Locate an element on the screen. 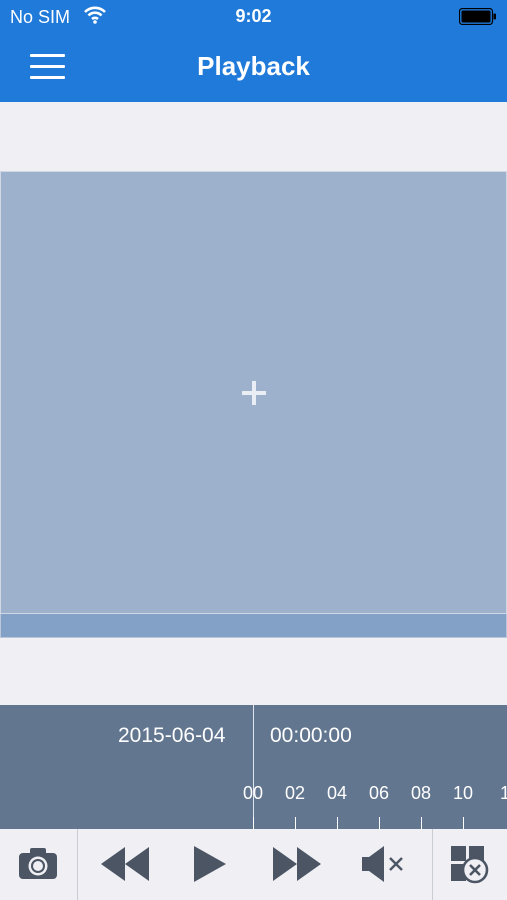 This screenshot has height=900, width=507. fast-forward-button is located at coordinates (297, 864).